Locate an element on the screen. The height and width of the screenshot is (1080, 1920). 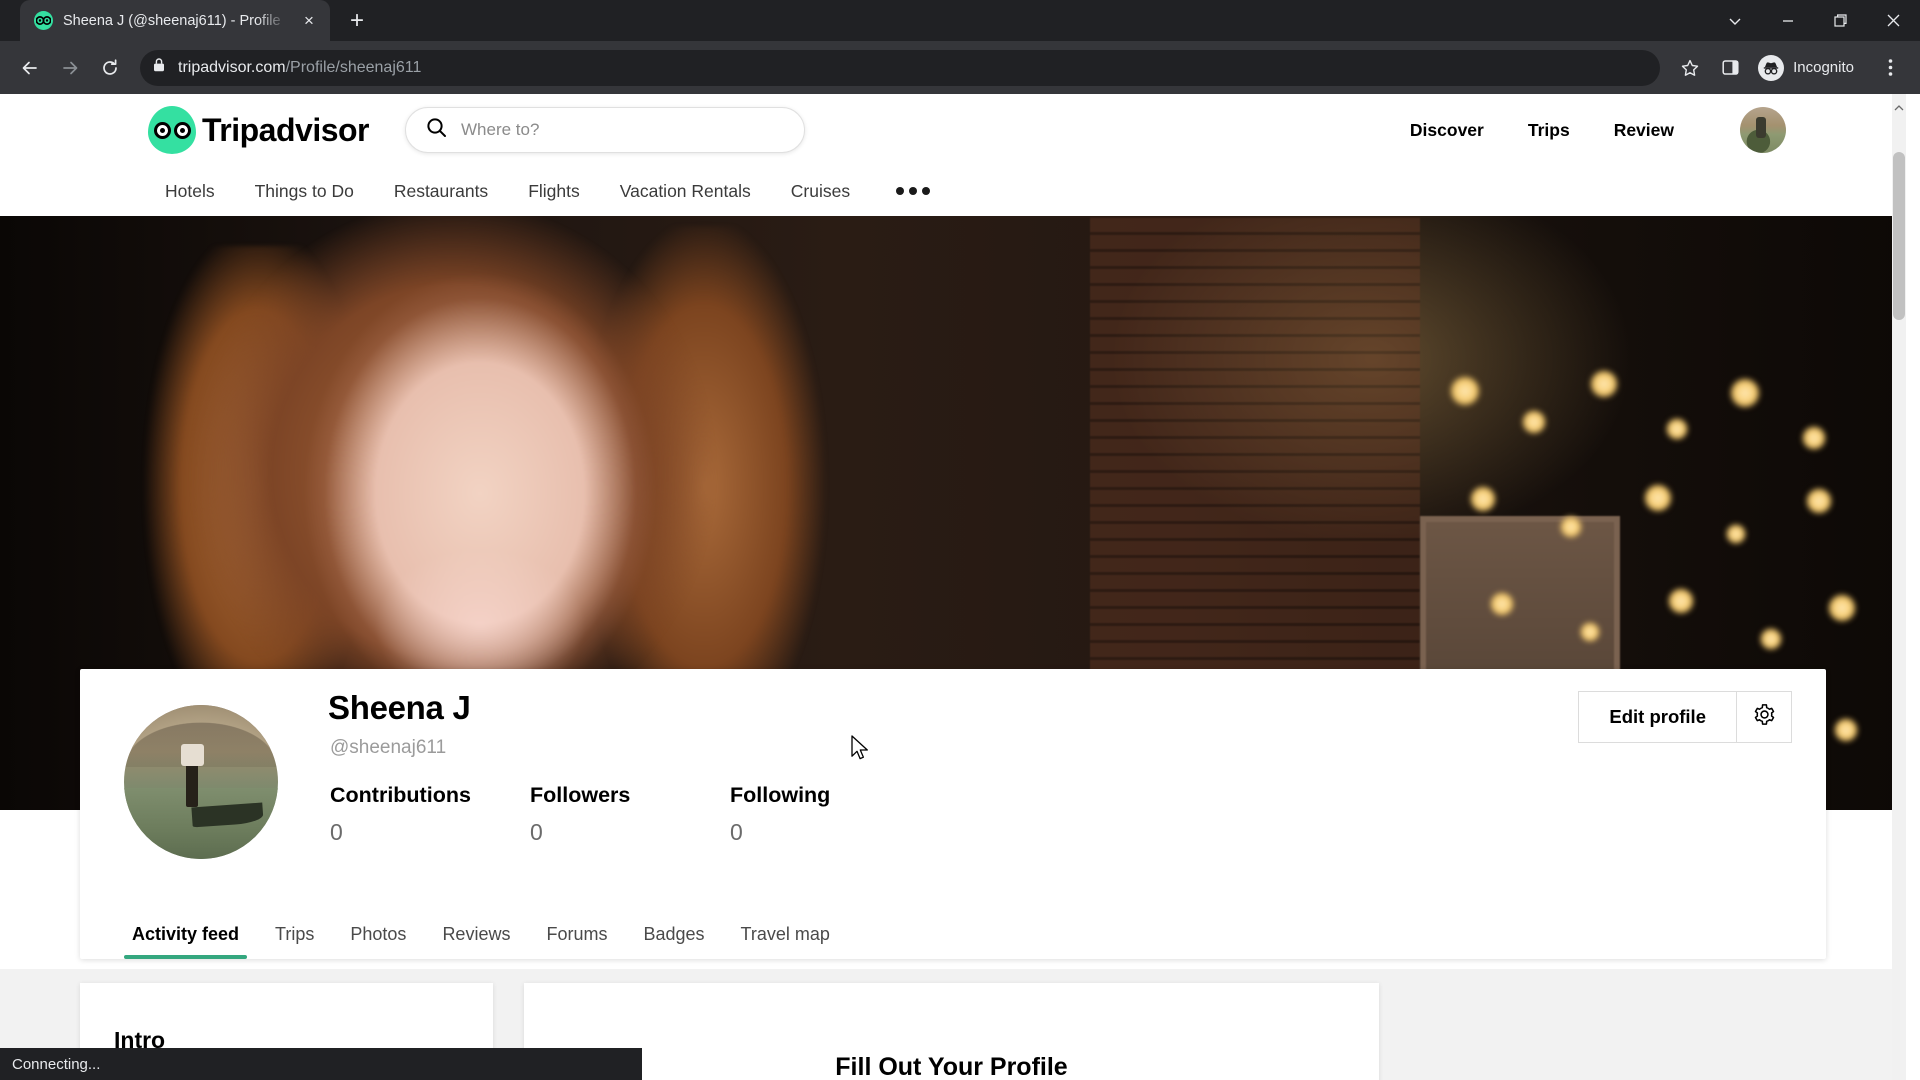
tab-search-chevron-icon is located at coordinates (1734, 20).